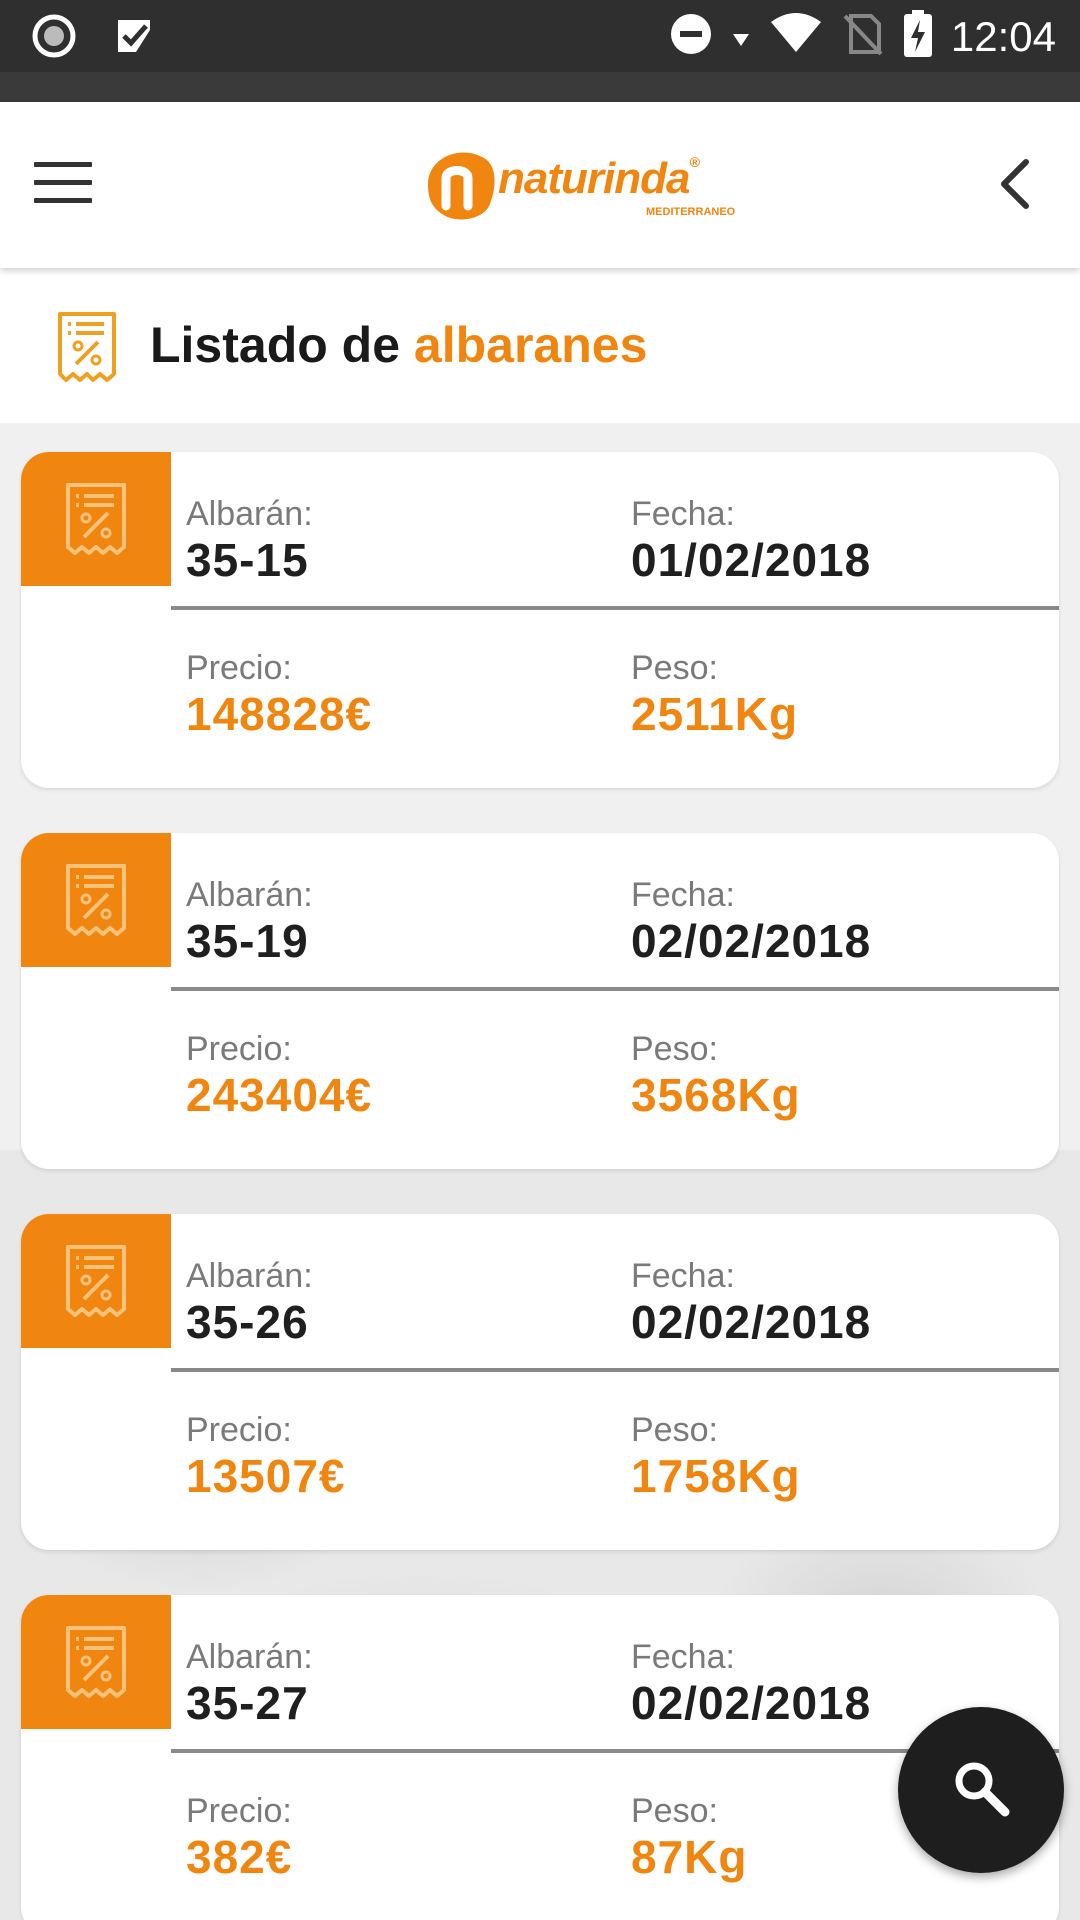 The image size is (1080, 1920). What do you see at coordinates (249, 540) in the screenshot?
I see `albaran-field: Albarán: 35-15` at bounding box center [249, 540].